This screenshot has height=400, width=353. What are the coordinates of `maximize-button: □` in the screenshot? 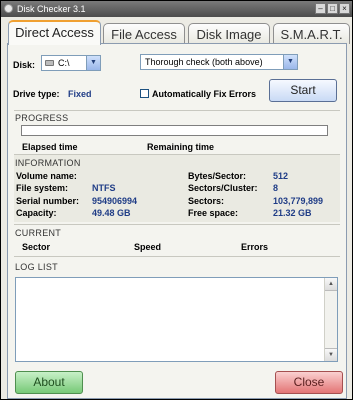 It's located at (332, 8).